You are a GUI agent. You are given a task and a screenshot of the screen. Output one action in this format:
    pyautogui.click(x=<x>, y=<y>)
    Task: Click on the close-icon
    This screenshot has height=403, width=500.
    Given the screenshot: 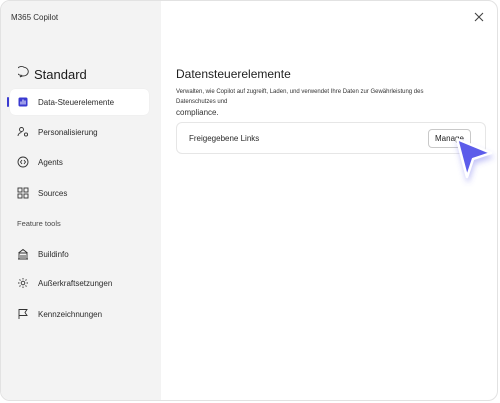 What is the action you would take?
    pyautogui.click(x=479, y=18)
    